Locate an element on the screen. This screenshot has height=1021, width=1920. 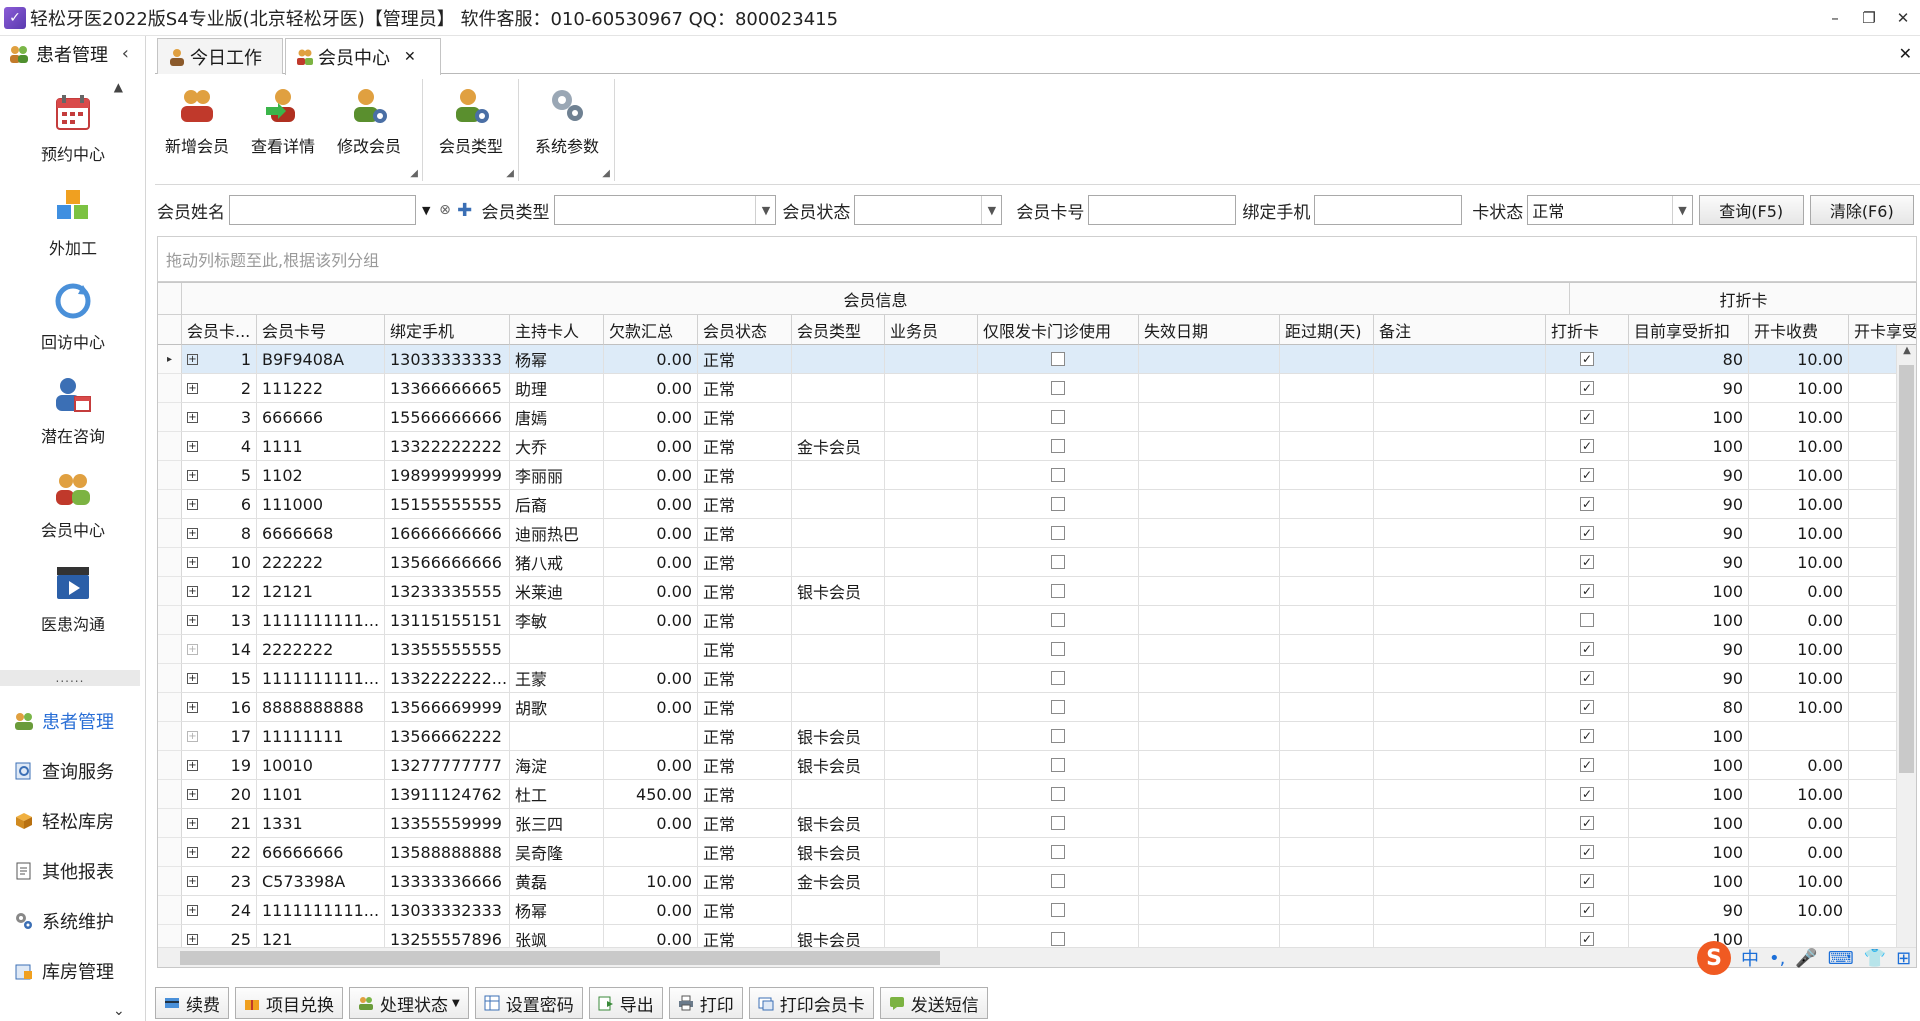
table-row: +2 111222 13366666665 助理 0.00 正常 ✓ 90 10.00 is located at coordinates (1037, 388).